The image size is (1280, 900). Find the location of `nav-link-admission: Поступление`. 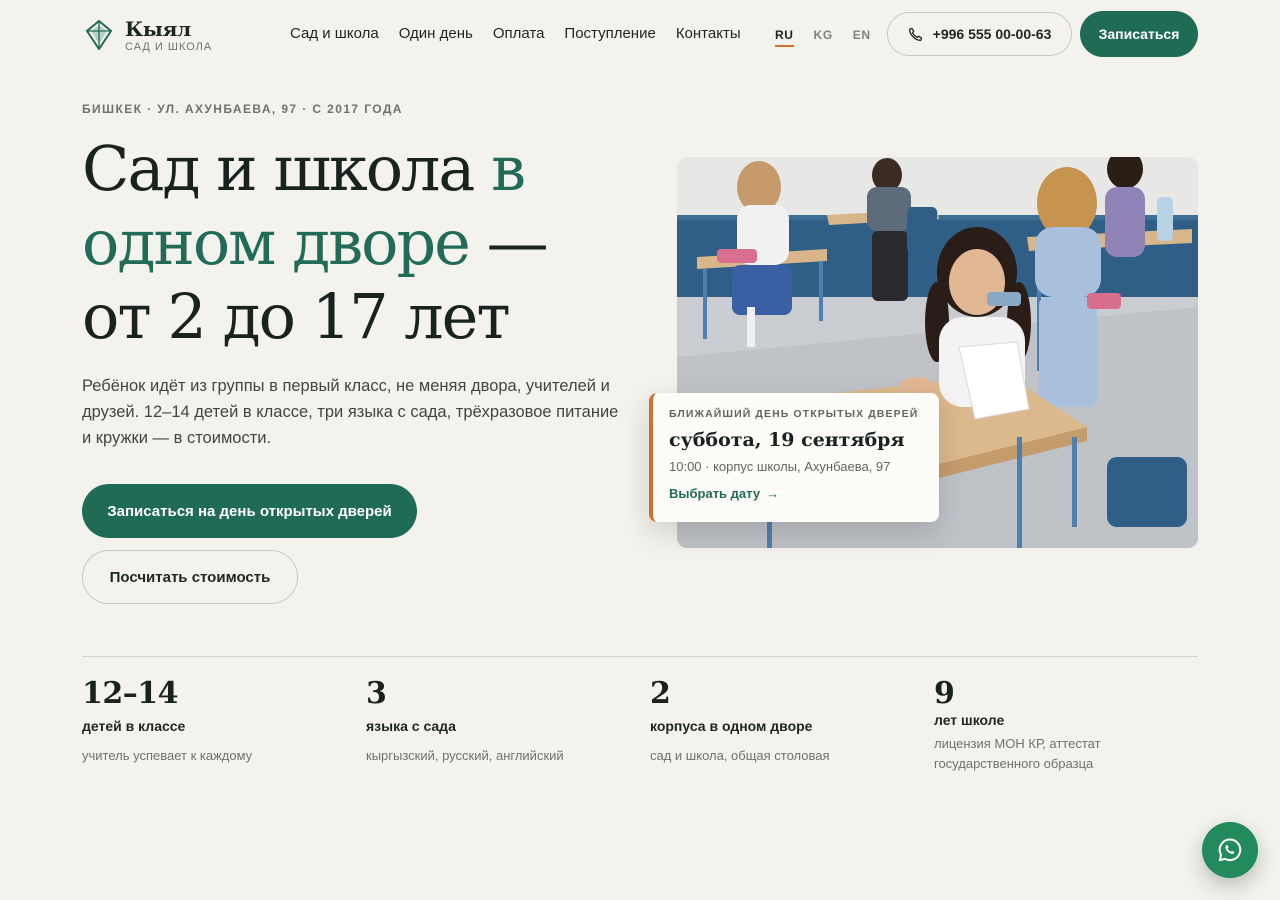

nav-link-admission: Поступление is located at coordinates (609, 34).